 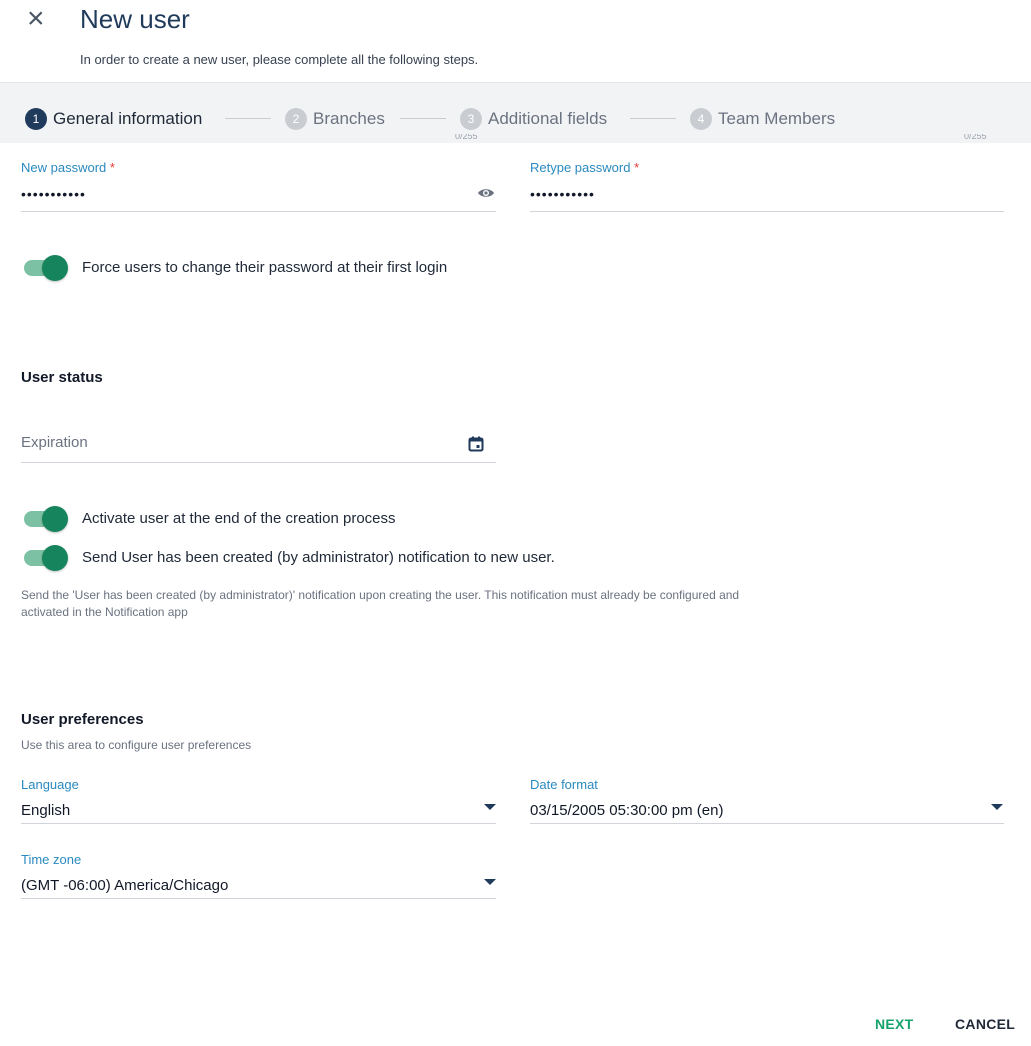 What do you see at coordinates (128, 118) in the screenshot?
I see `step-label: General information` at bounding box center [128, 118].